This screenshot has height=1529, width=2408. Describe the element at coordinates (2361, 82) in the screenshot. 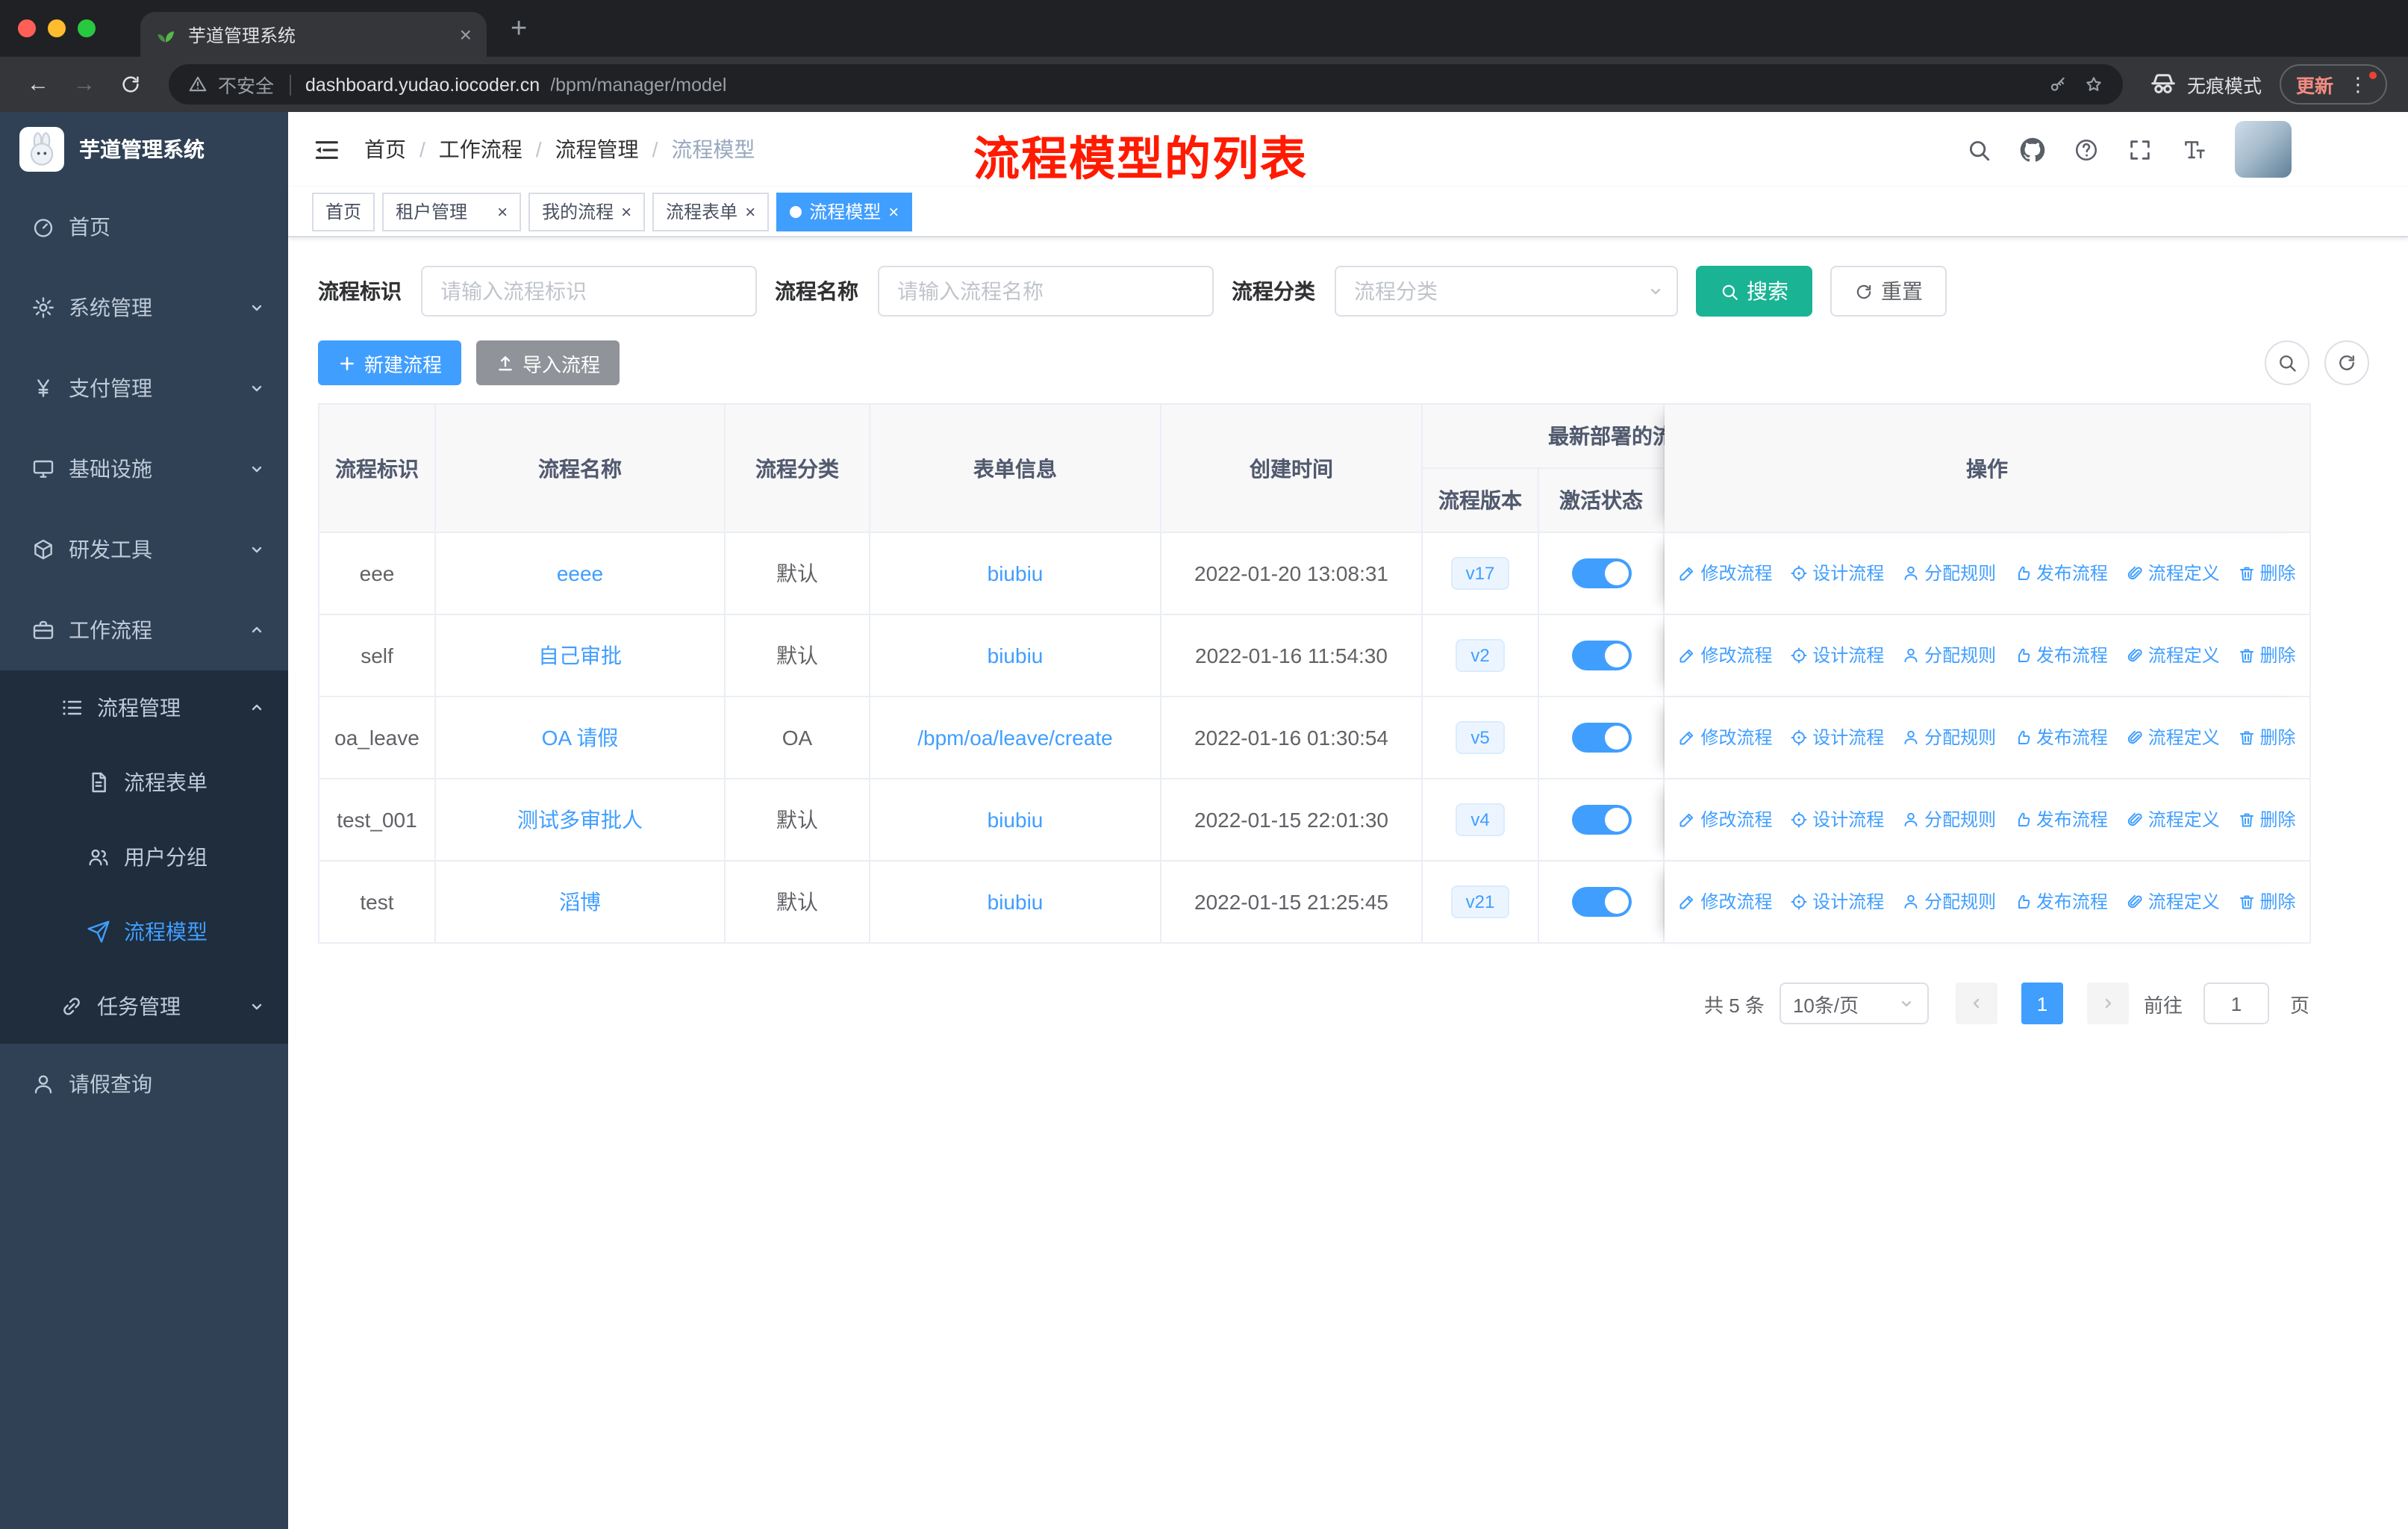

I see `browser-menu-kebab-icon: ⋮` at that location.